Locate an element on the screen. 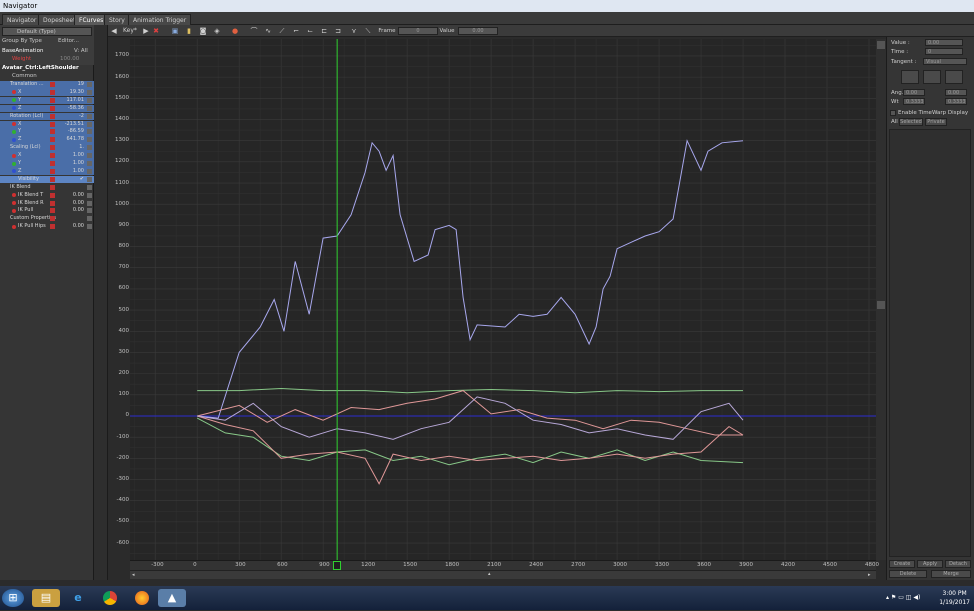 The width and height of the screenshot is (974, 611). tangent-unify-button is located at coordinates (932, 77).